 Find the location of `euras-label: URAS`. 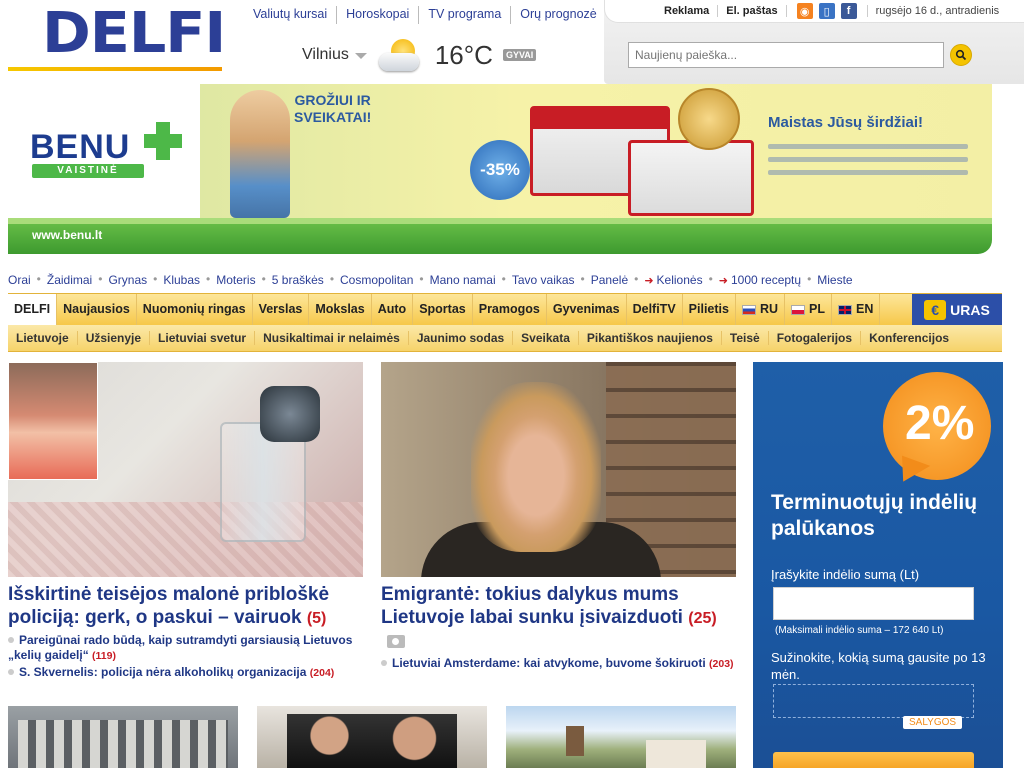

euras-label: URAS is located at coordinates (970, 309).